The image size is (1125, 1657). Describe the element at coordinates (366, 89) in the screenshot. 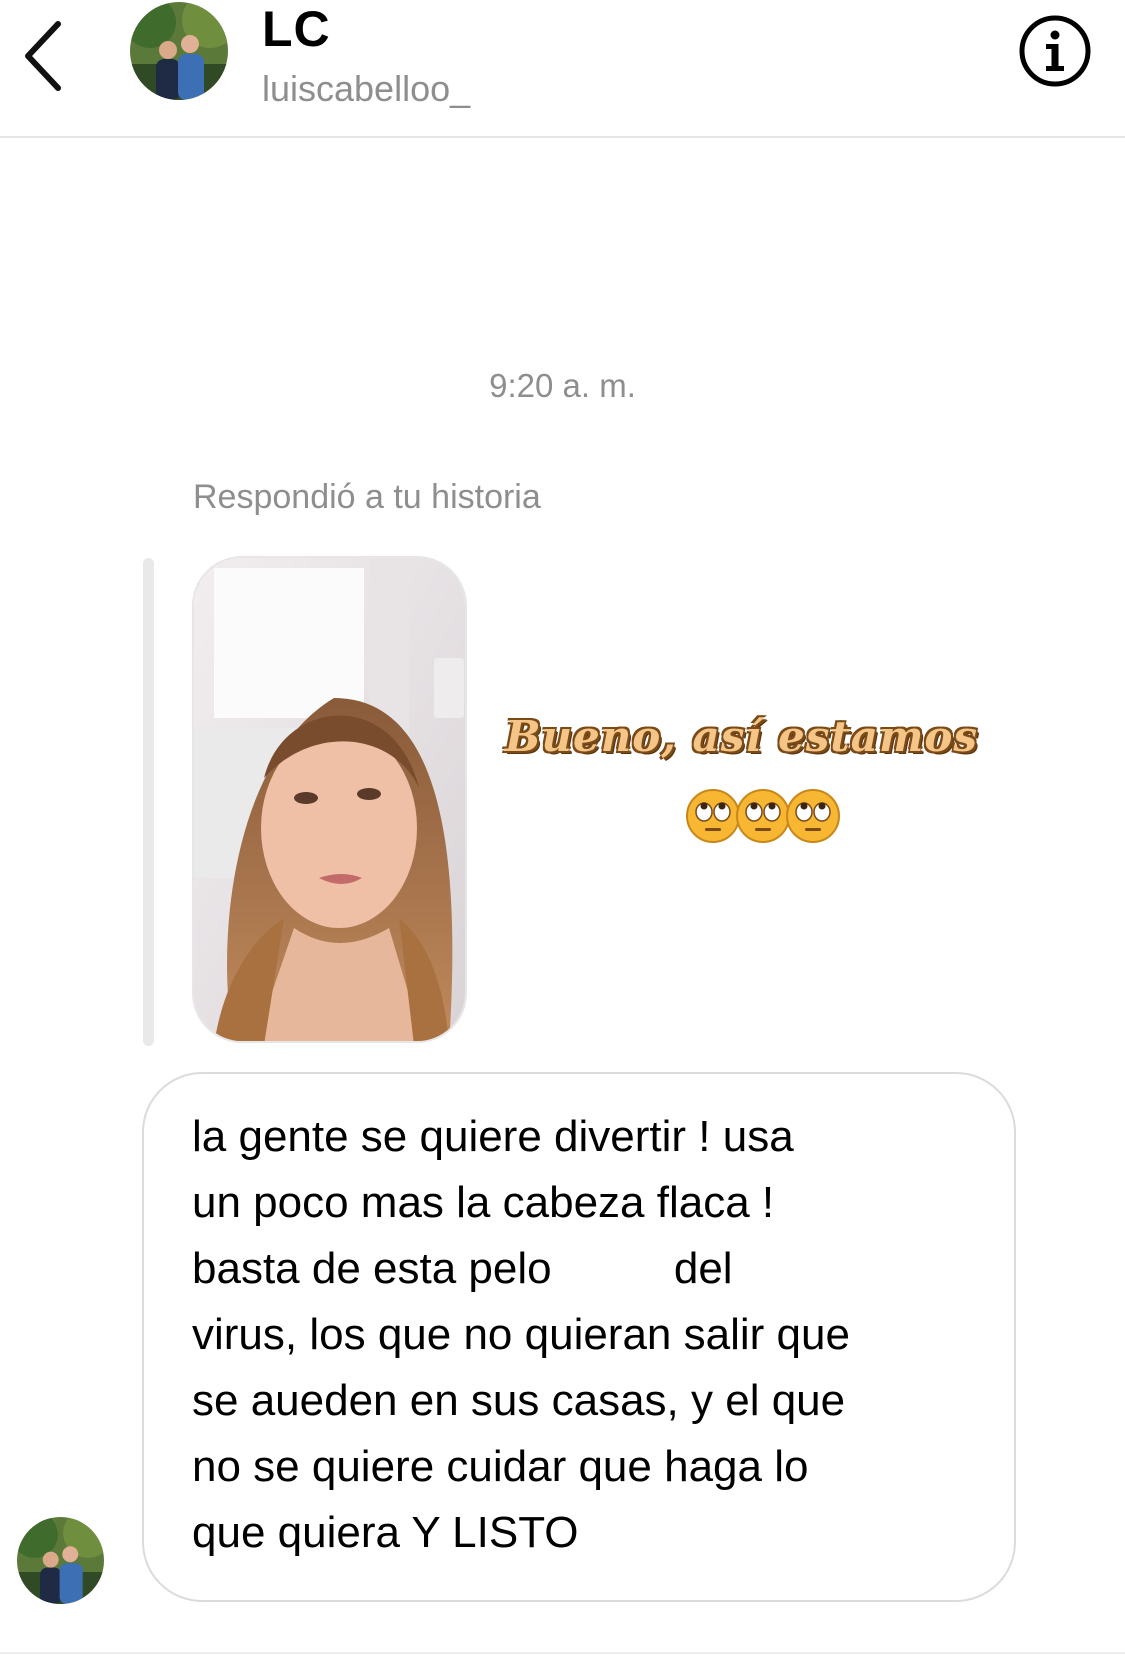

I see `contact-username: luiscabelloo_` at that location.